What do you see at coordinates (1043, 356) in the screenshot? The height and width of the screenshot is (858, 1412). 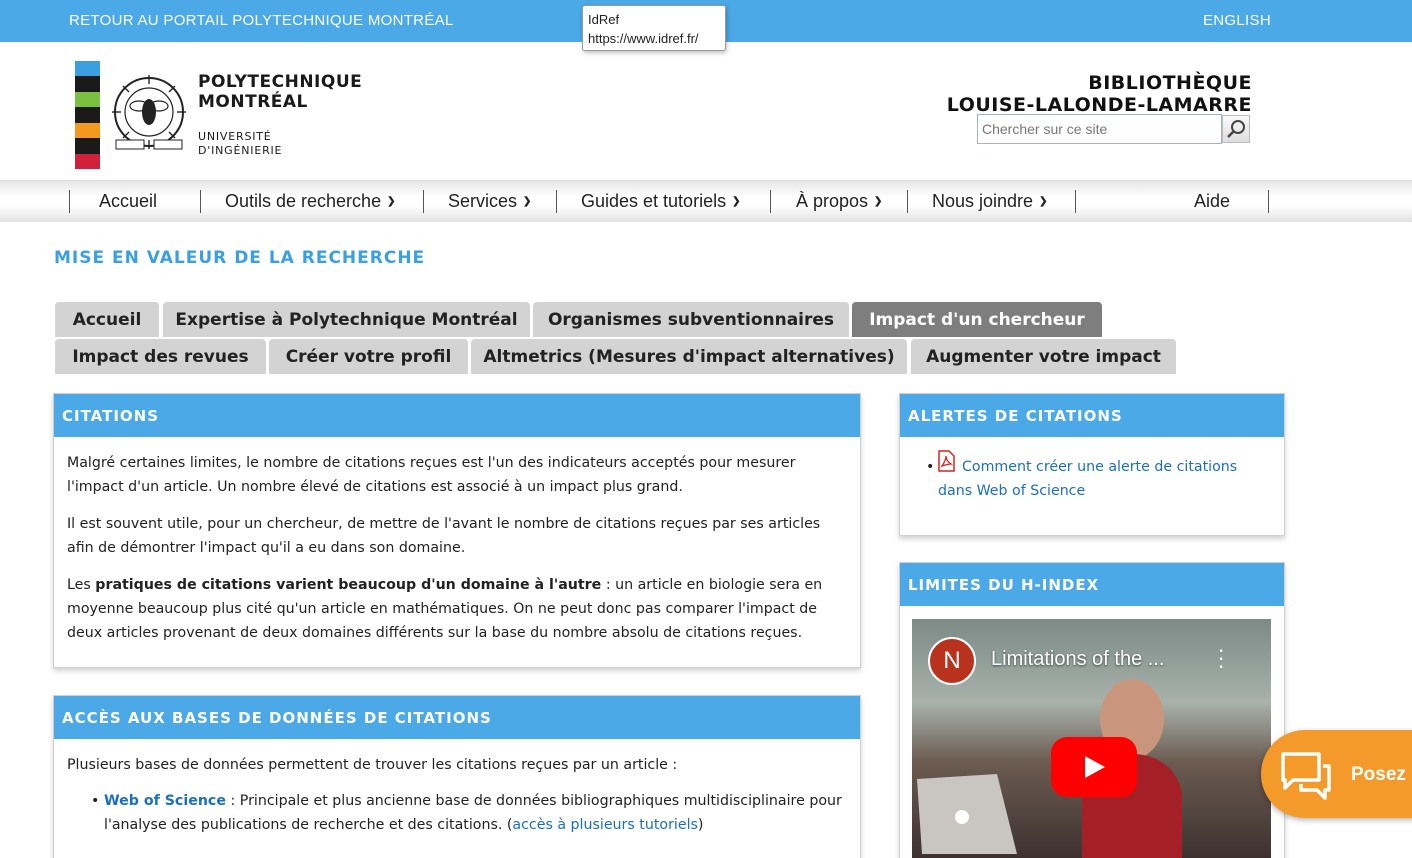 I see `tab-augmenter-impact: Augmenter votre impact` at bounding box center [1043, 356].